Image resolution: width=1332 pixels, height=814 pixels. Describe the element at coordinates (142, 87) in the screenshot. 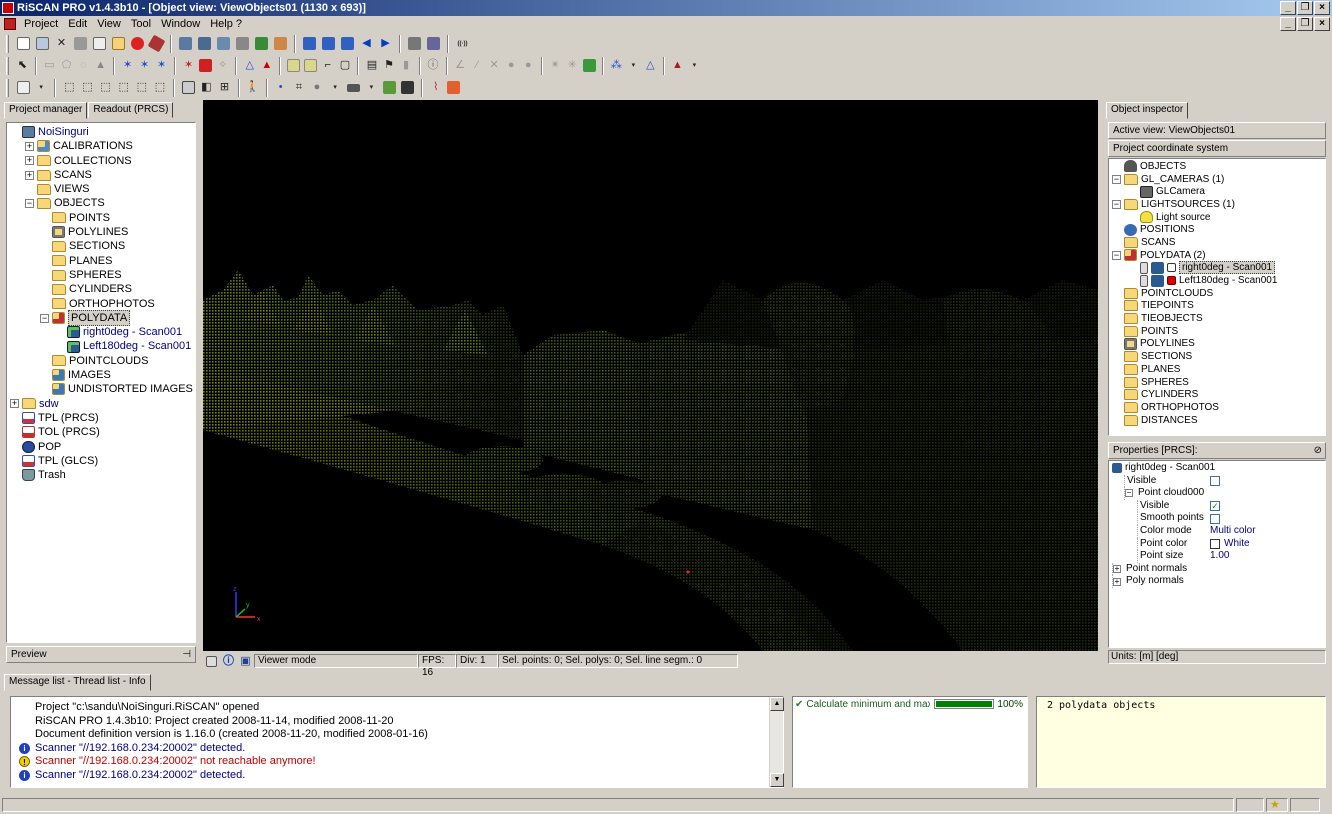

I see `cube-top-icon: ⬚` at that location.